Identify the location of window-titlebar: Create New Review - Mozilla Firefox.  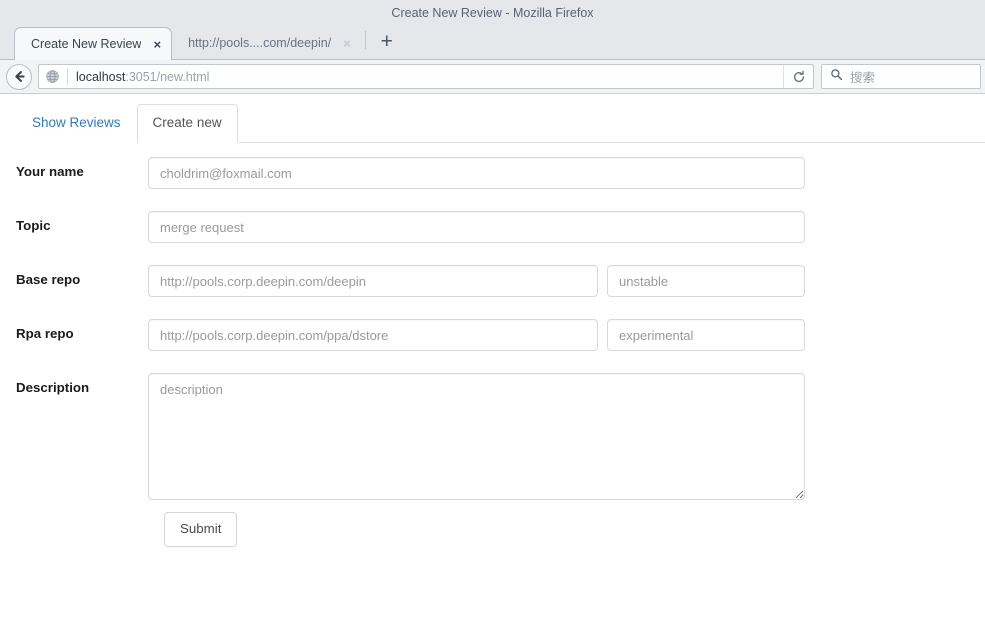
(492, 13).